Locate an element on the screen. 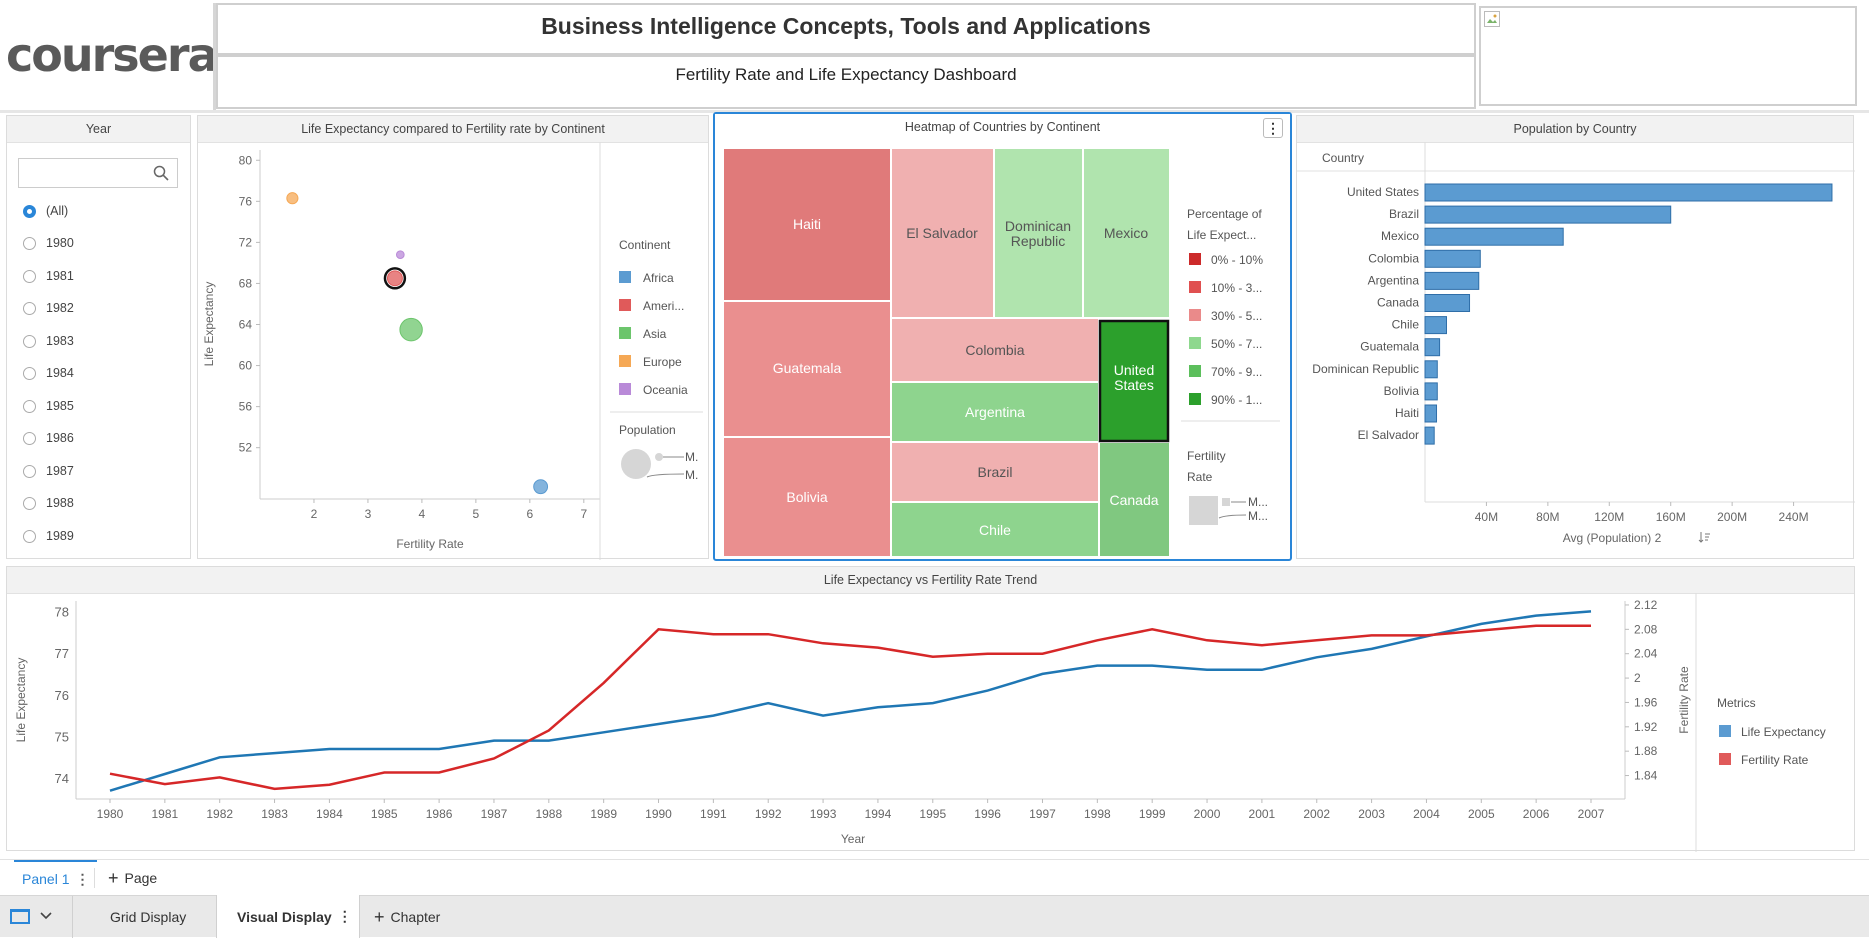 This screenshot has height=938, width=1869. year-option-label: 1982 is located at coordinates (60, 308).